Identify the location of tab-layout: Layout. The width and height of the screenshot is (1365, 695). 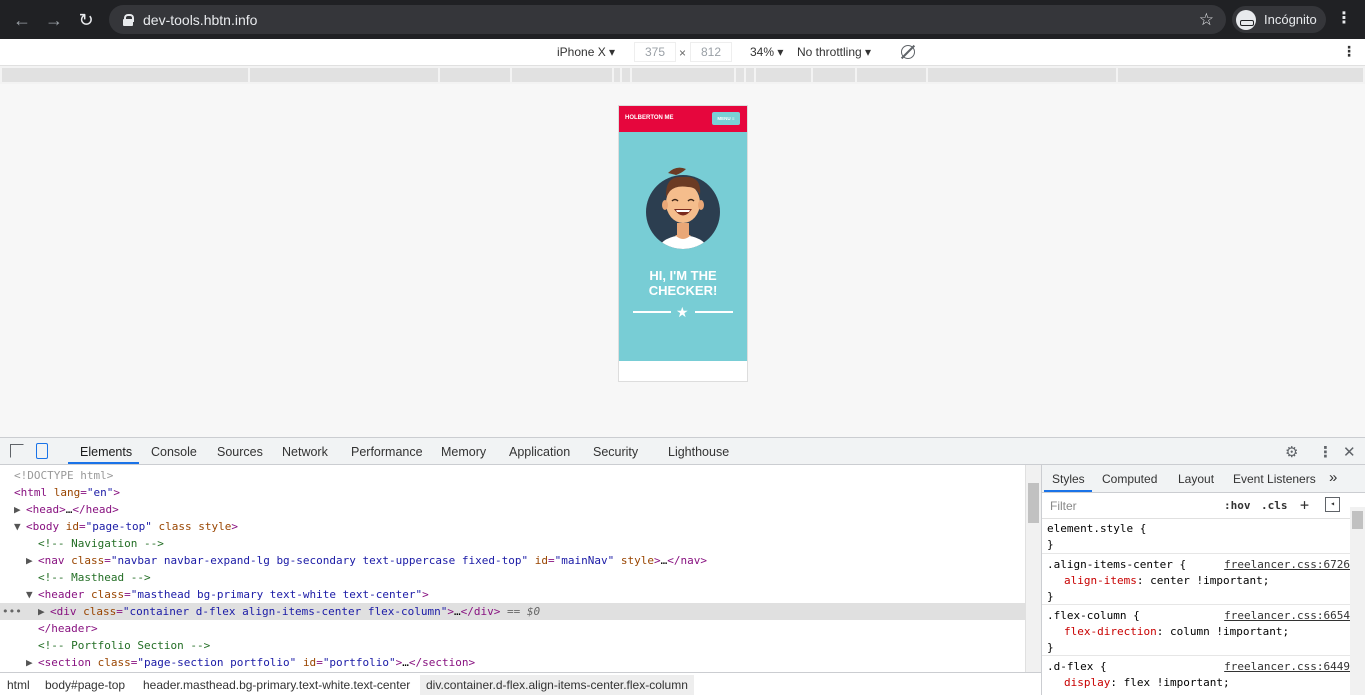
(1196, 479).